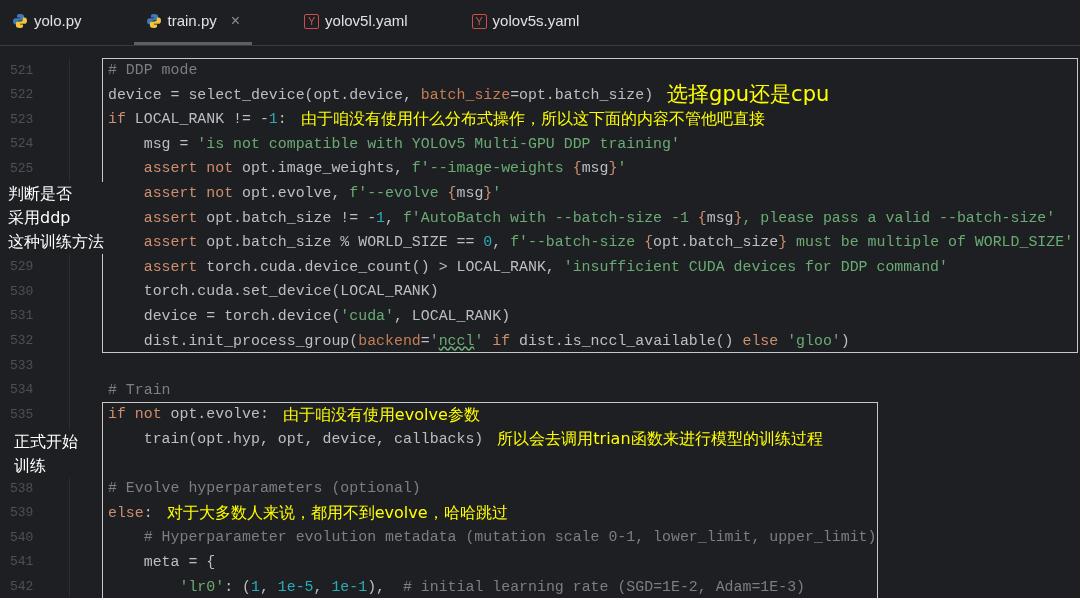  Describe the element at coordinates (56, 218) in the screenshot. I see `side-annotation: 判断是否 采用ddp 这种训练方法` at that location.